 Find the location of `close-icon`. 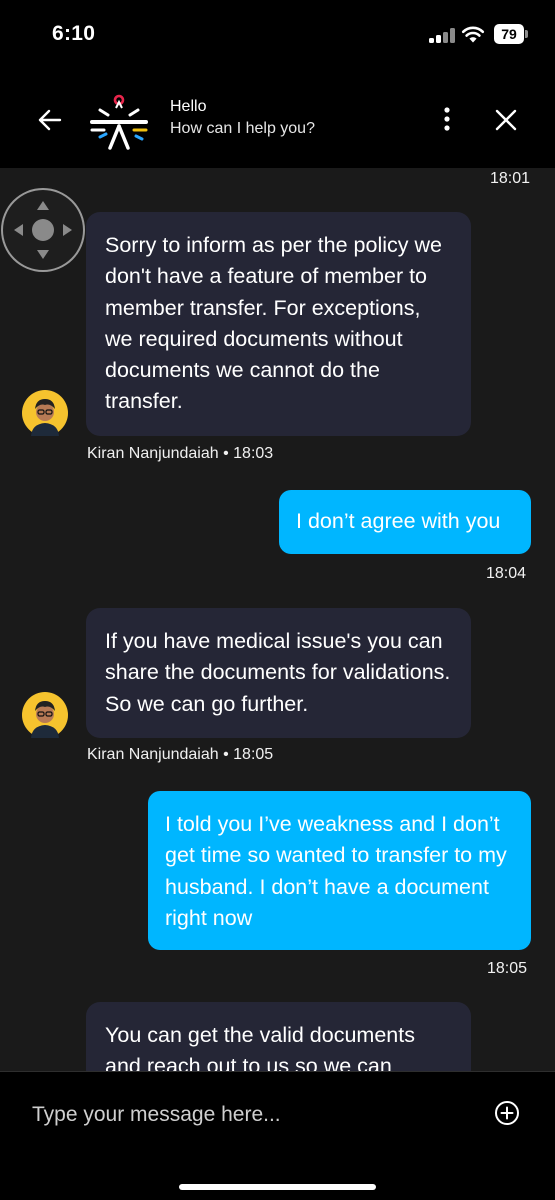

close-icon is located at coordinates (506, 120).